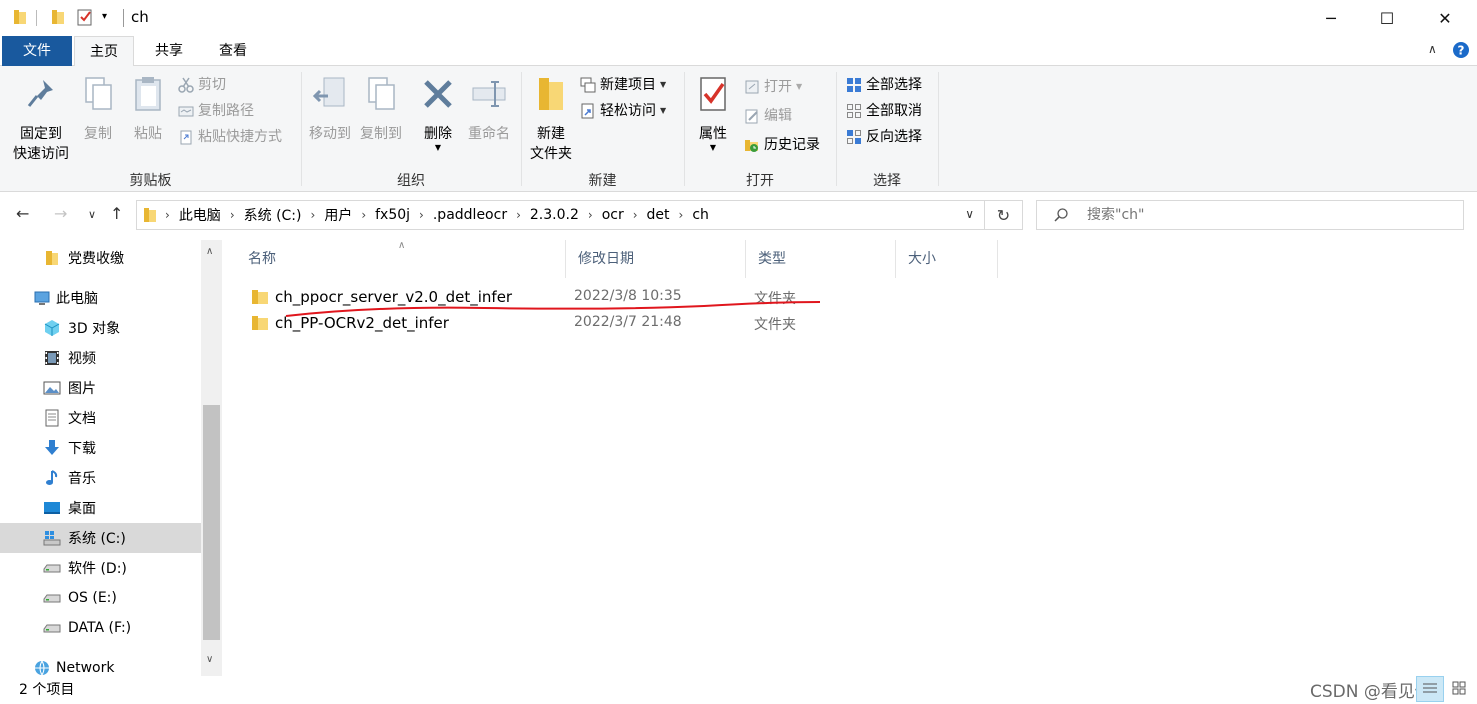 The image size is (1477, 704). I want to click on select-all-button: 全部选择, so click(884, 85).